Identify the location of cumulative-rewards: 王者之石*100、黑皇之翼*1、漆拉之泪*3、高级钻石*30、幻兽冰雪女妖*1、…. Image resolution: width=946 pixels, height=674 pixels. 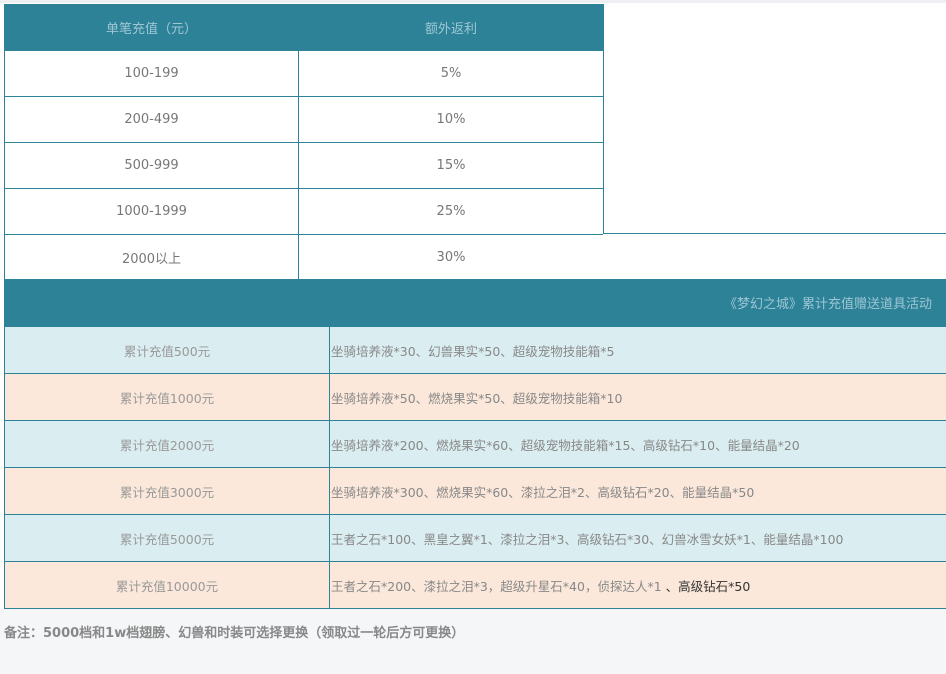
(637, 538).